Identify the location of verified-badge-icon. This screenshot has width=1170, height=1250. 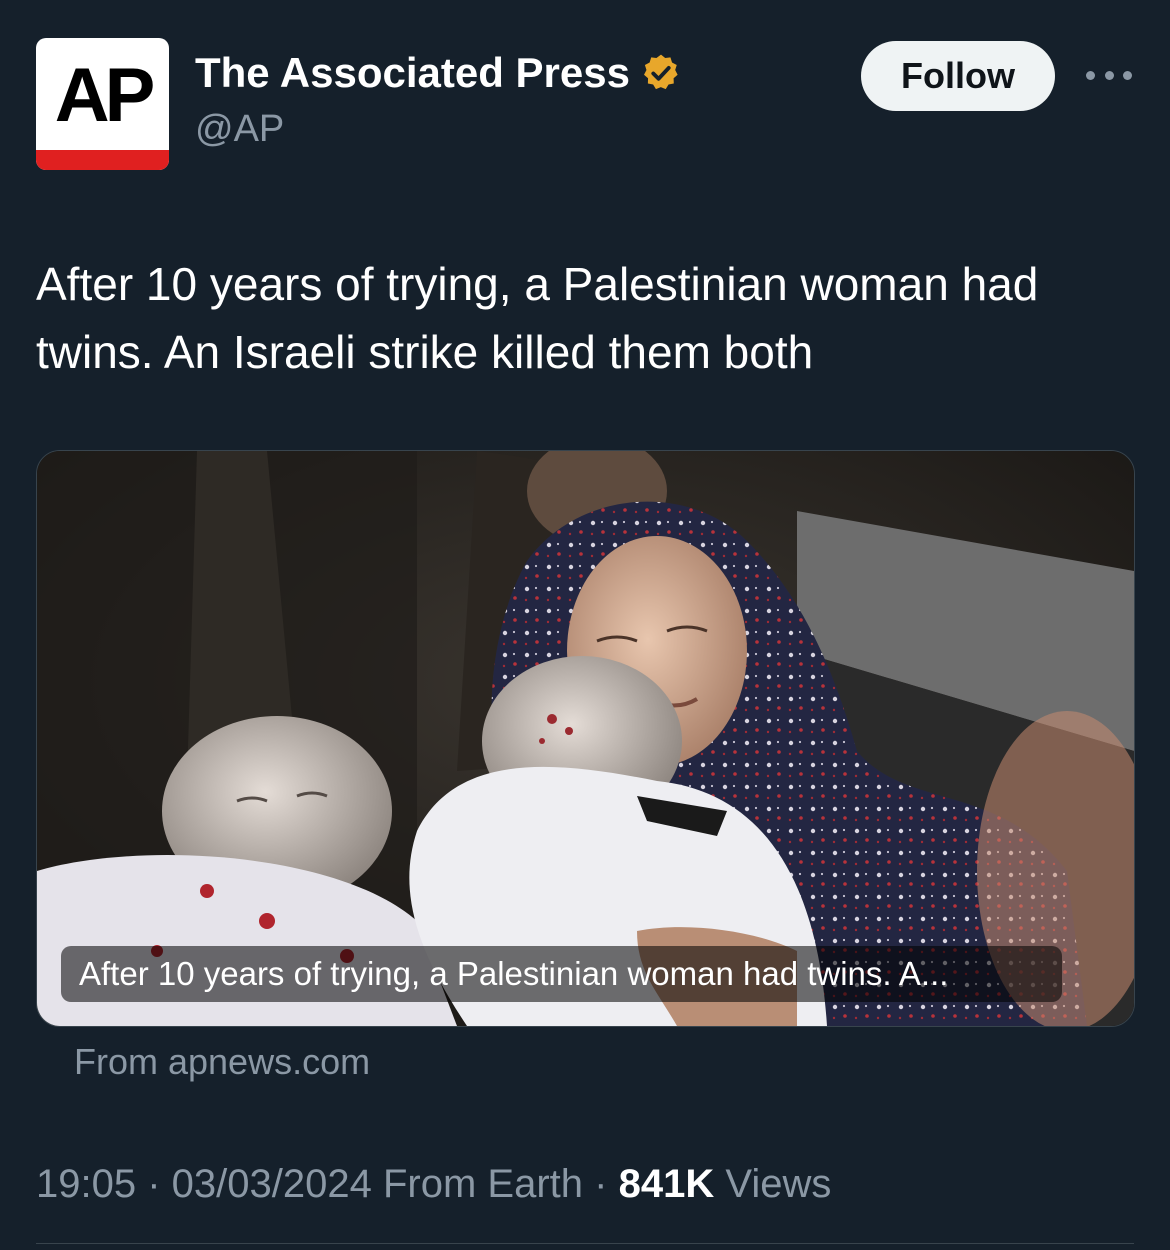
(661, 73).